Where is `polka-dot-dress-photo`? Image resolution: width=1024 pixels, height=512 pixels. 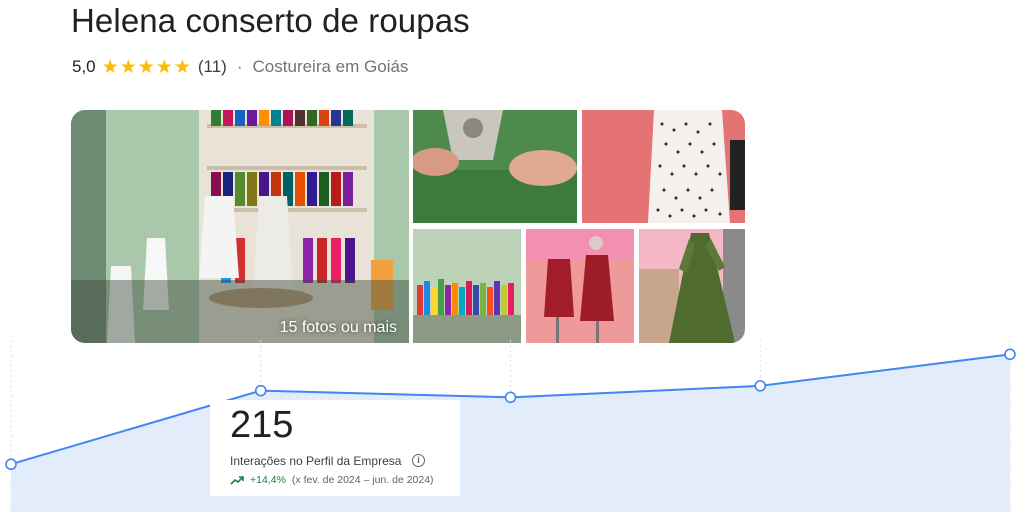 polka-dot-dress-photo is located at coordinates (663, 166).